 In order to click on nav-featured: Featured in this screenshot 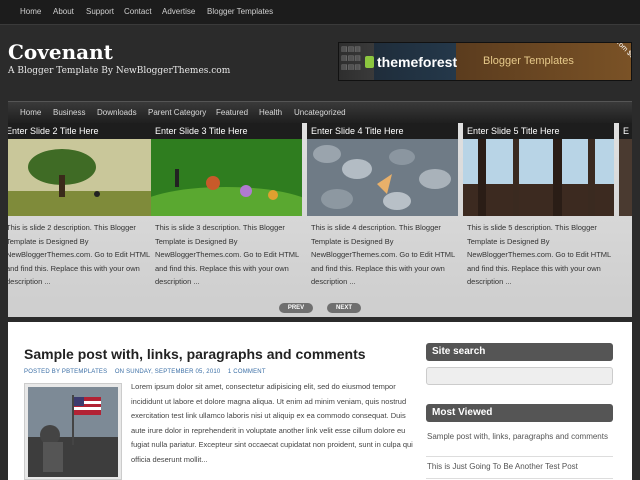, I will do `click(232, 112)`.